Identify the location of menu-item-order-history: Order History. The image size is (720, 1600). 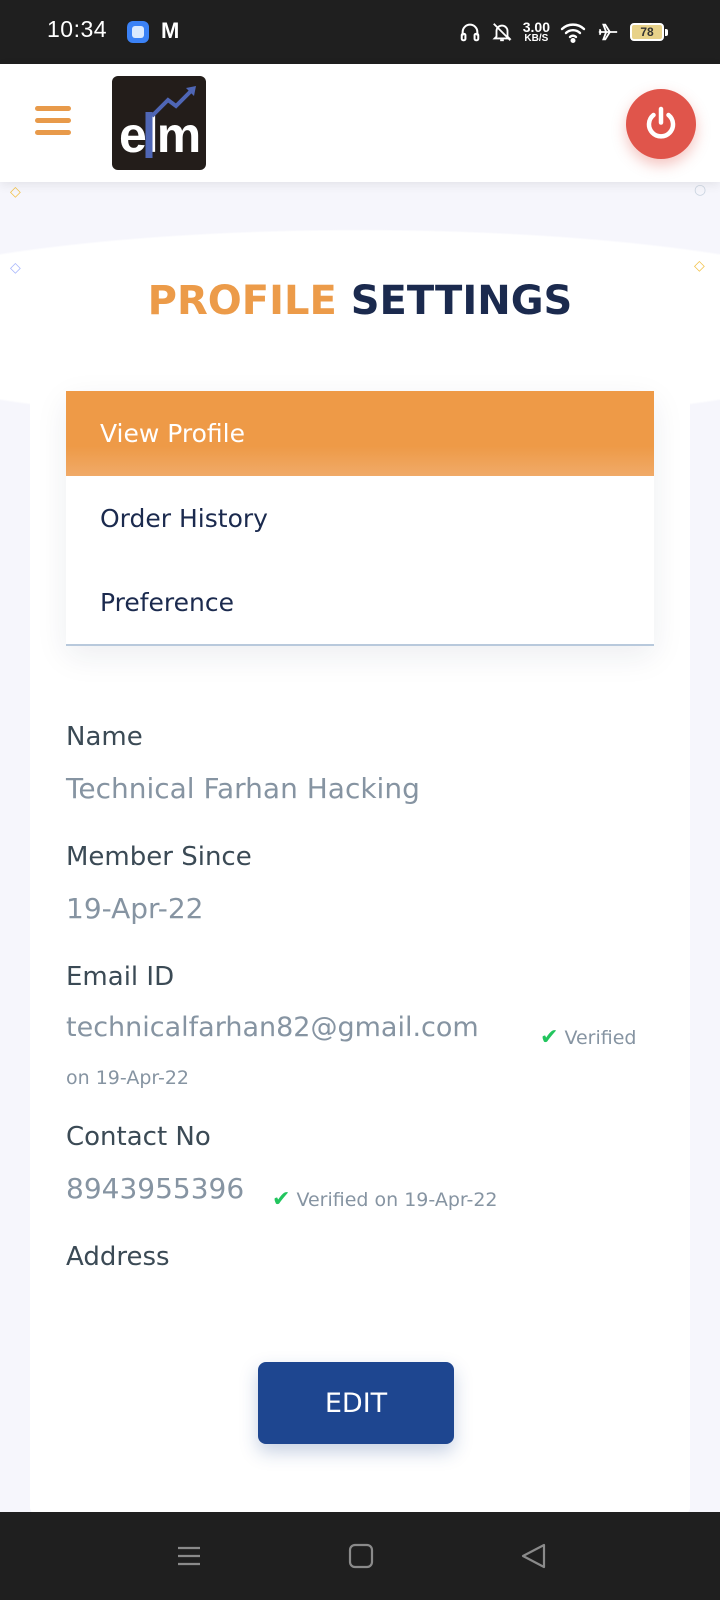
(360, 518).